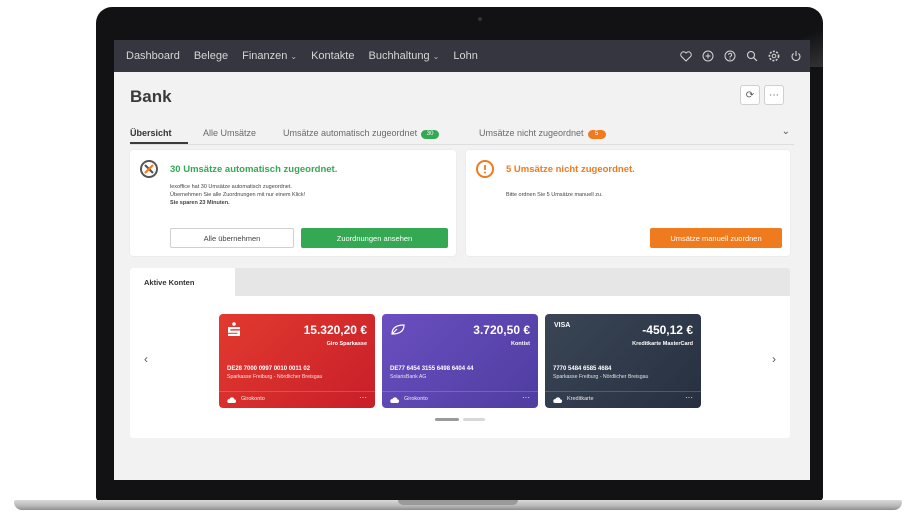 Image resolution: width=916 pixels, height=515 pixels. Describe the element at coordinates (232, 238) in the screenshot. I see `accept-all-button: Alle übernehmen` at that location.